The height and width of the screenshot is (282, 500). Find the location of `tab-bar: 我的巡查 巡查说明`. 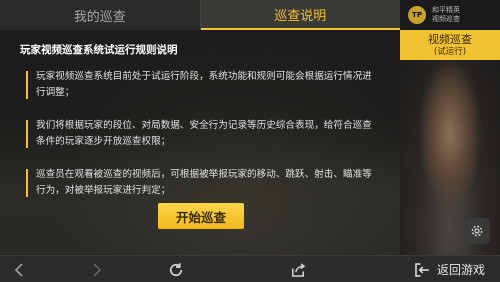

tab-bar: 我的巡查 巡查说明 is located at coordinates (200, 15).